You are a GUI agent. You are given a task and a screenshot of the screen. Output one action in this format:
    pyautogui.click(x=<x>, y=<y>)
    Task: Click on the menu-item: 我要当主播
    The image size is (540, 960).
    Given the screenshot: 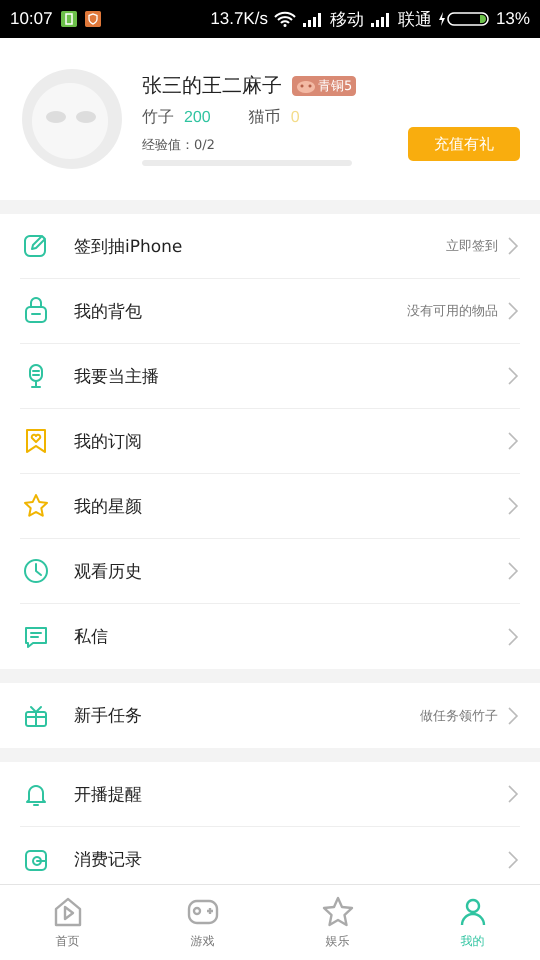 What is the action you would take?
    pyautogui.click(x=270, y=376)
    